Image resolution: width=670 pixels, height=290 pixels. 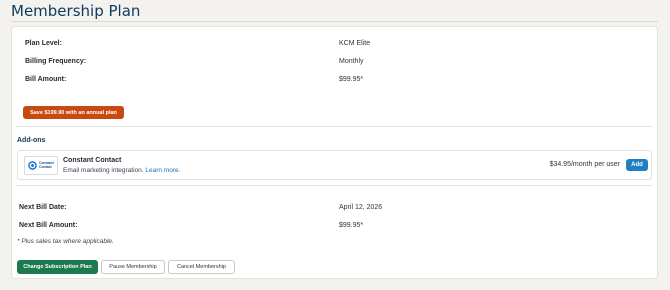 I want to click on addon-name: Constant Contact, so click(x=92, y=160).